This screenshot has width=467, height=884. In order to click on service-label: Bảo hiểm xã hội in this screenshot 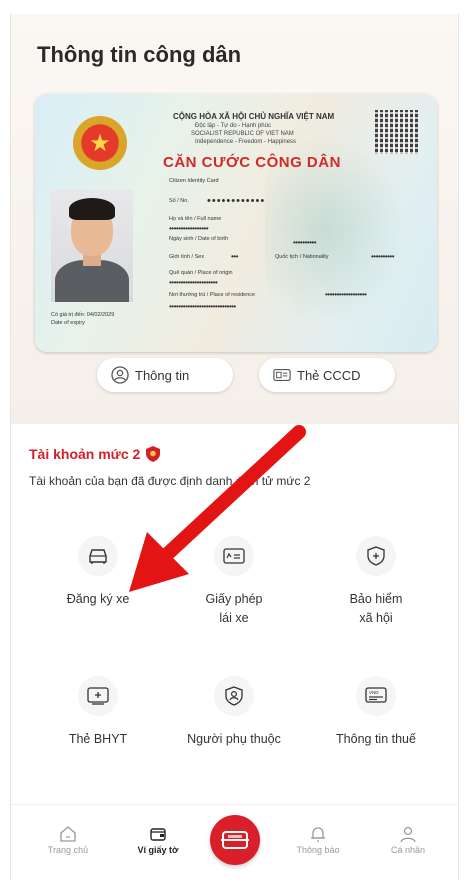, I will do `click(376, 608)`.